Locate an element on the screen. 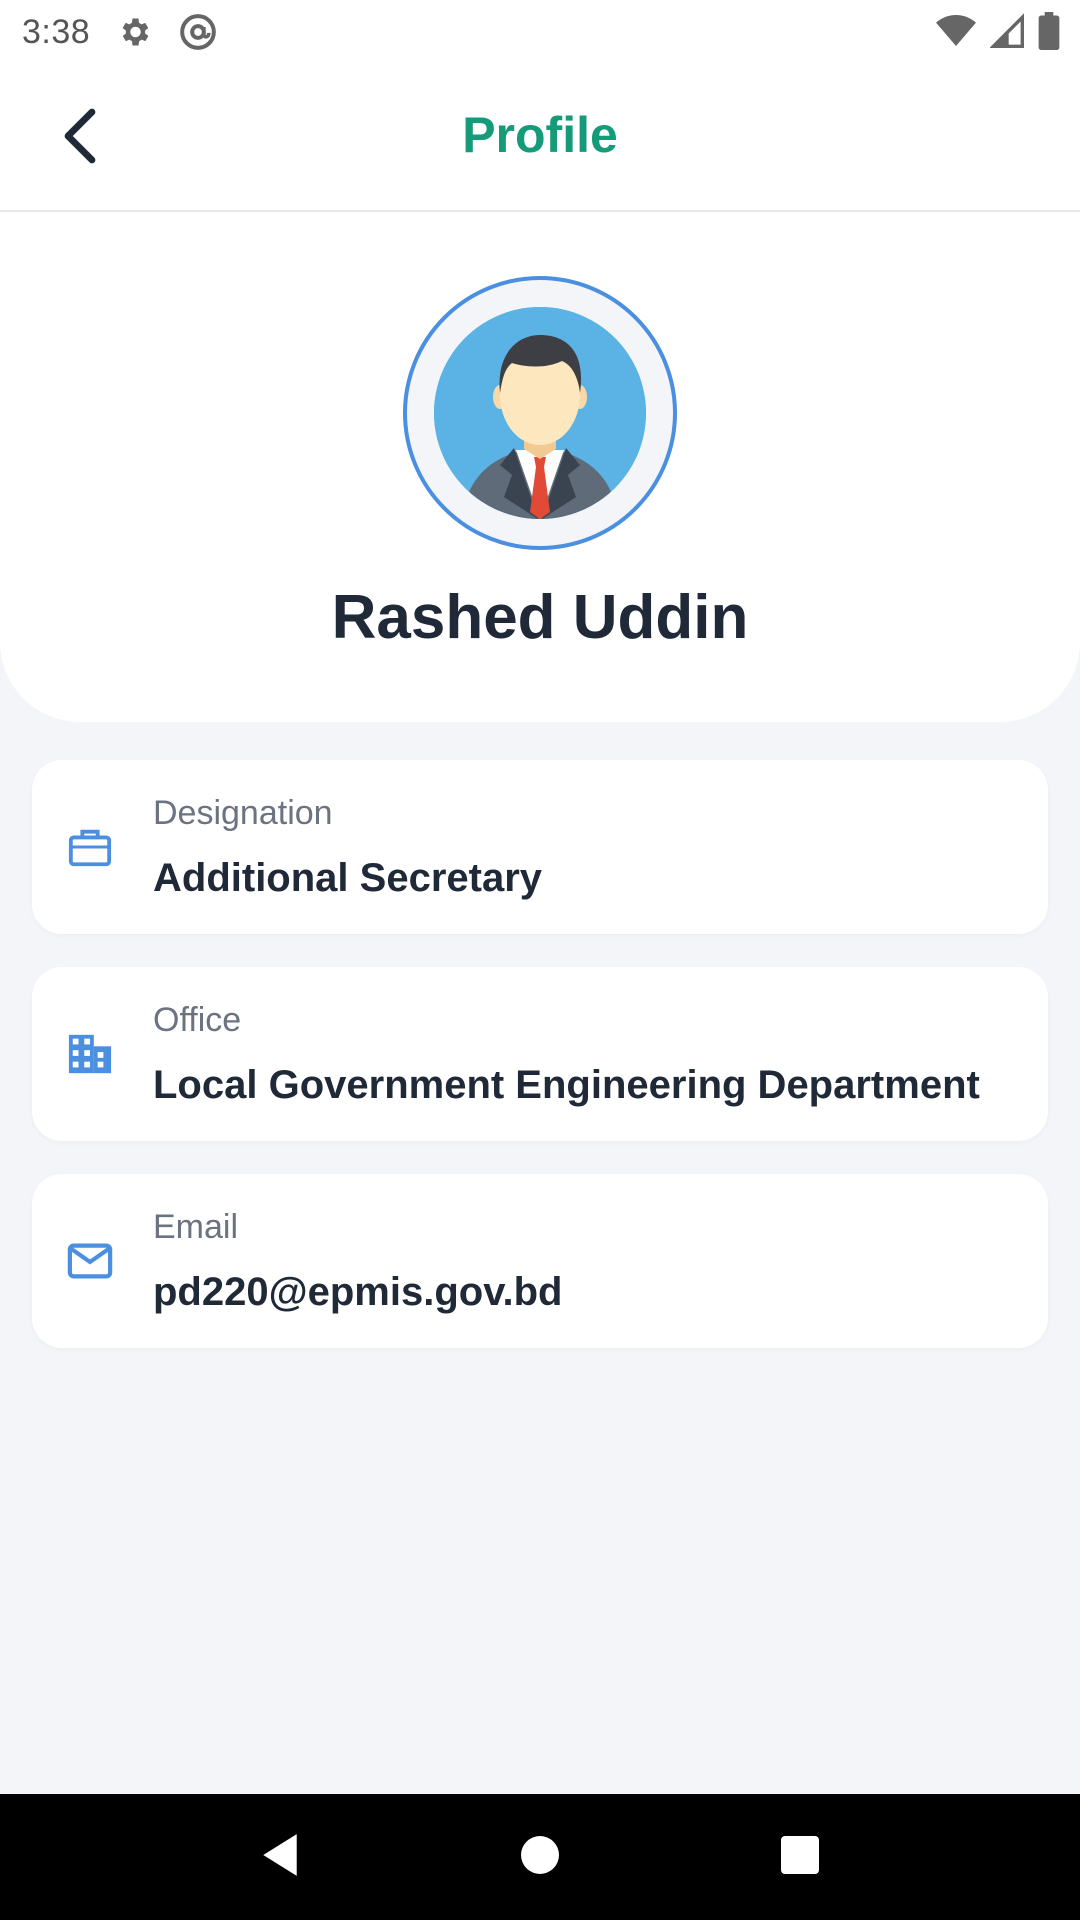  briefcase-icon is located at coordinates (90, 847).